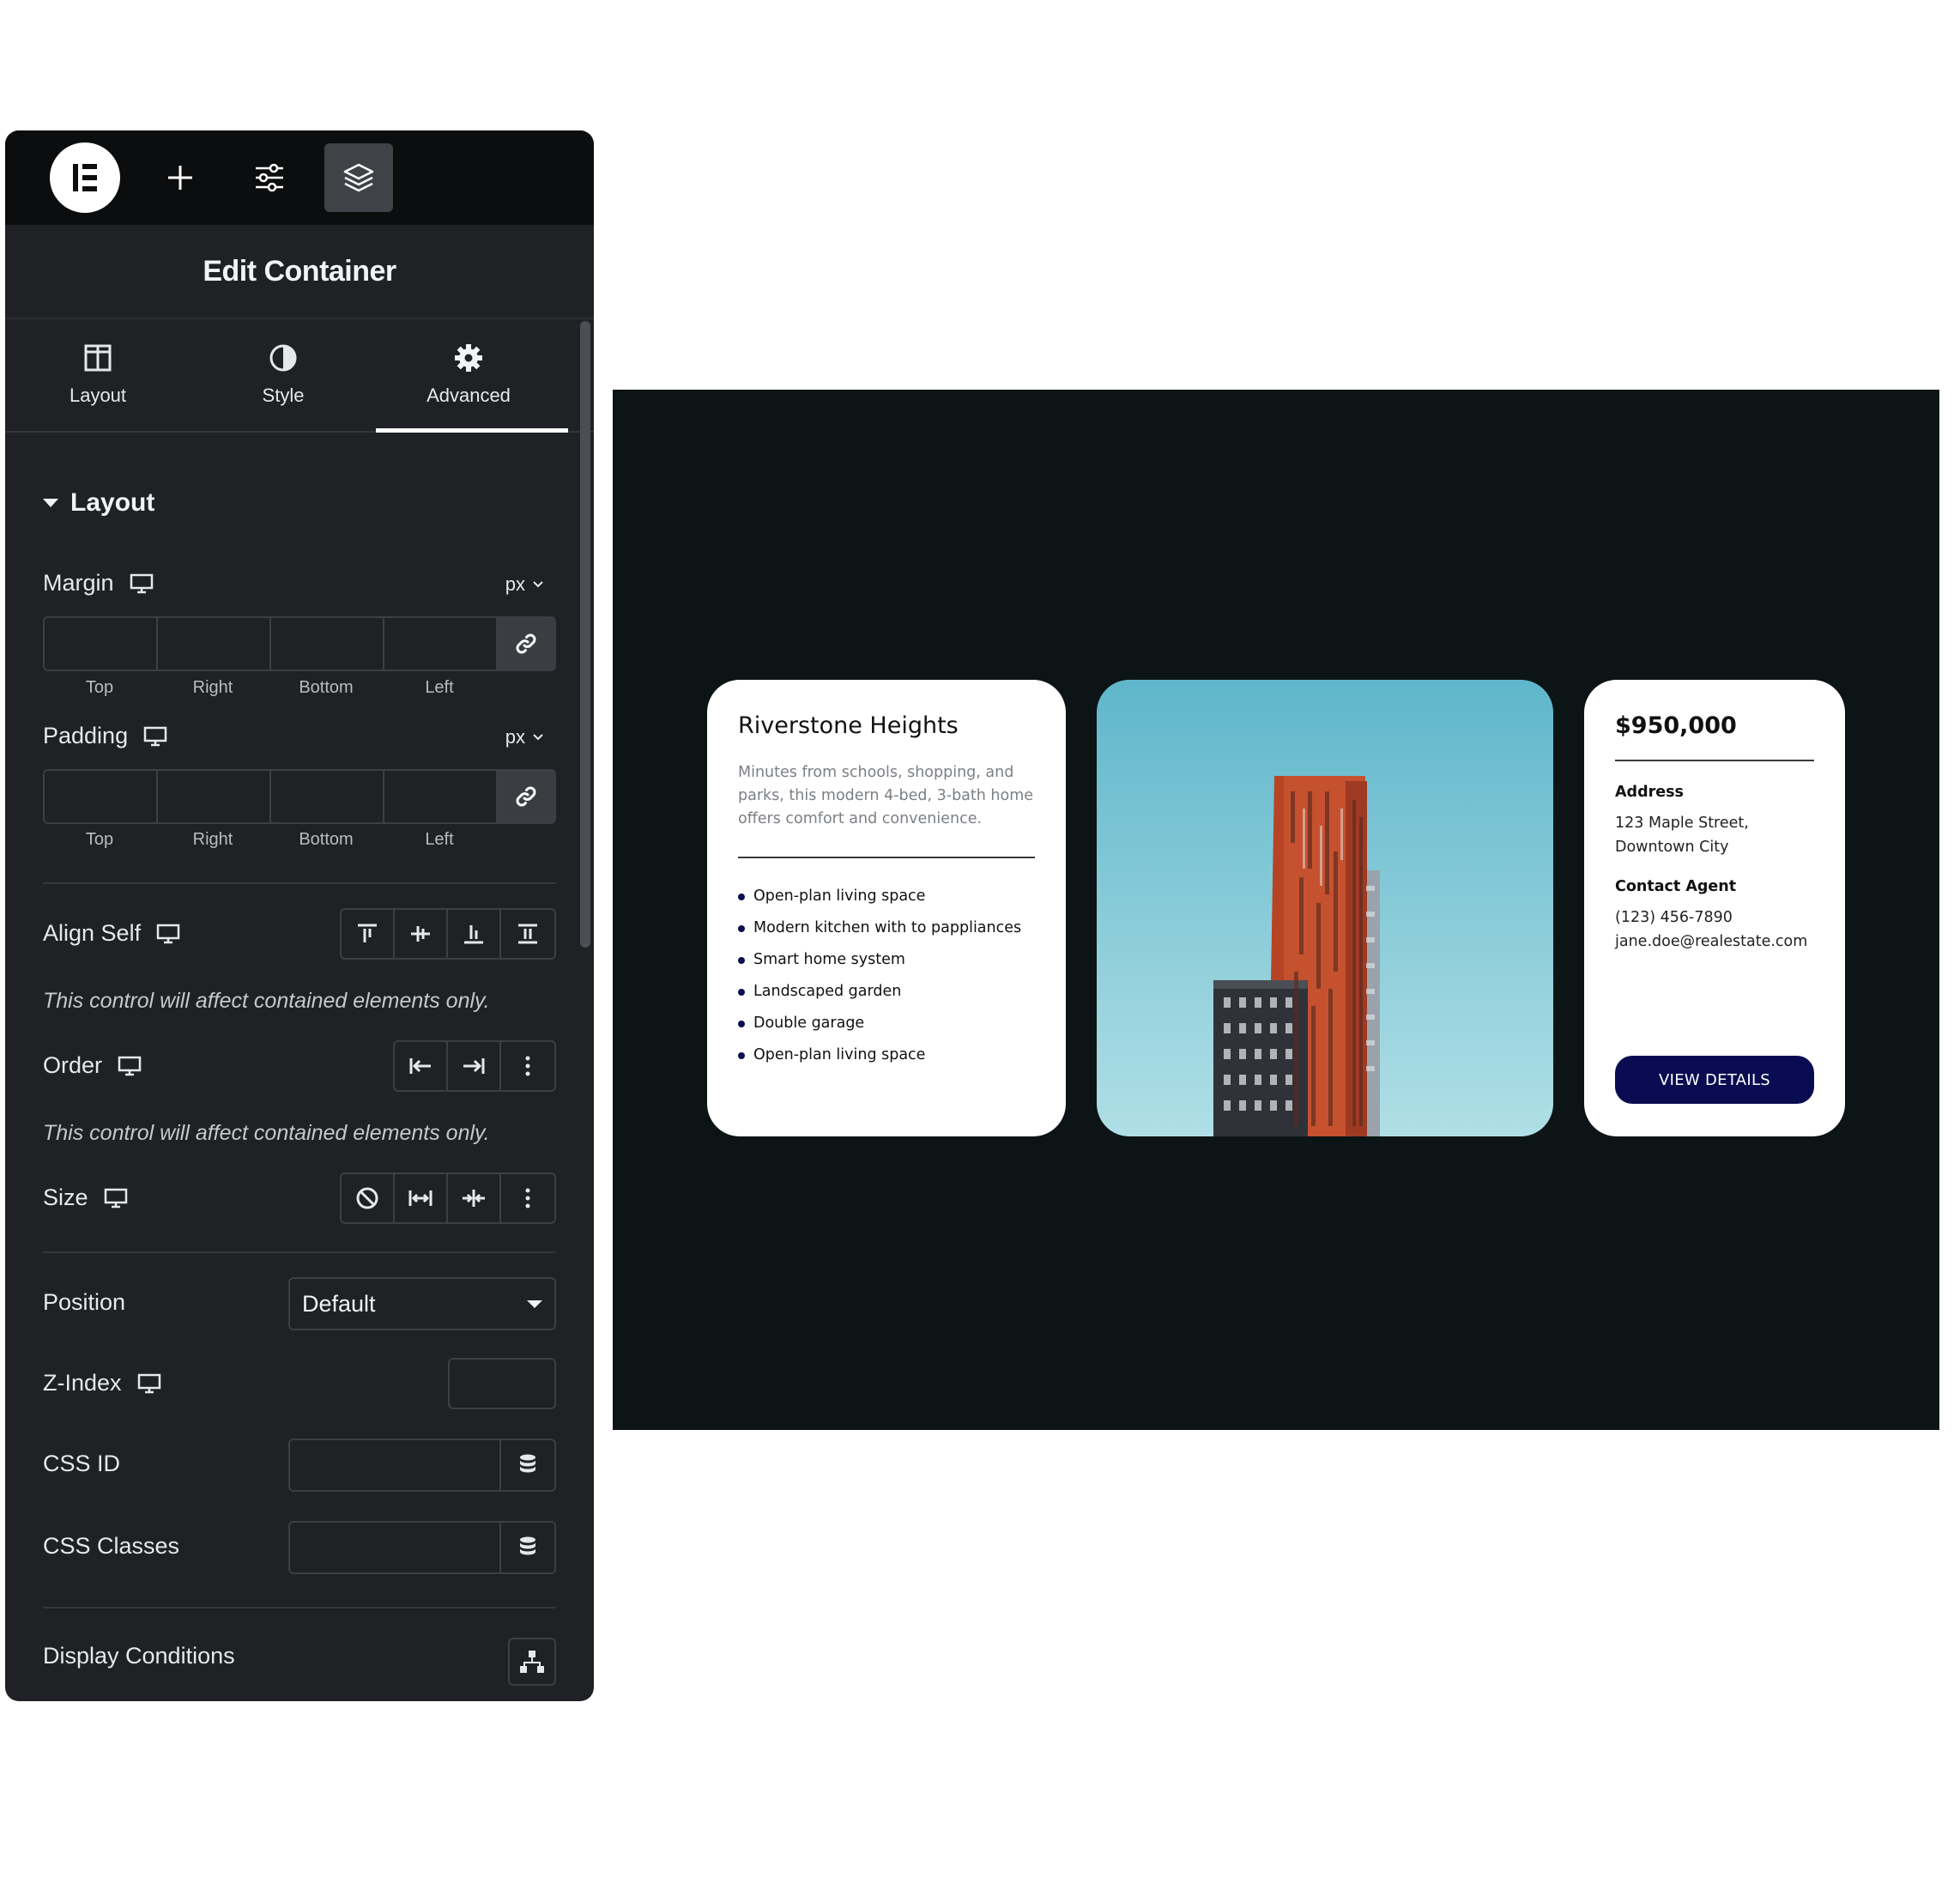  What do you see at coordinates (526, 797) in the screenshot?
I see `padding-link-button` at bounding box center [526, 797].